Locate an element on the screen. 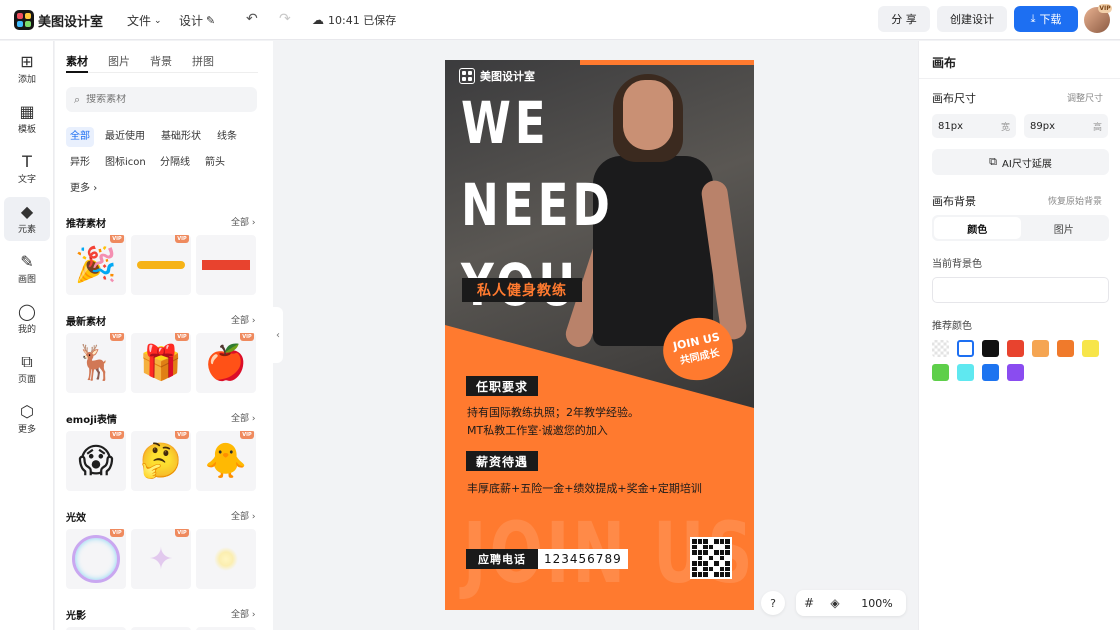 The height and width of the screenshot is (630, 1120). canvas-bg-label: 画布背景 is located at coordinates (954, 201).